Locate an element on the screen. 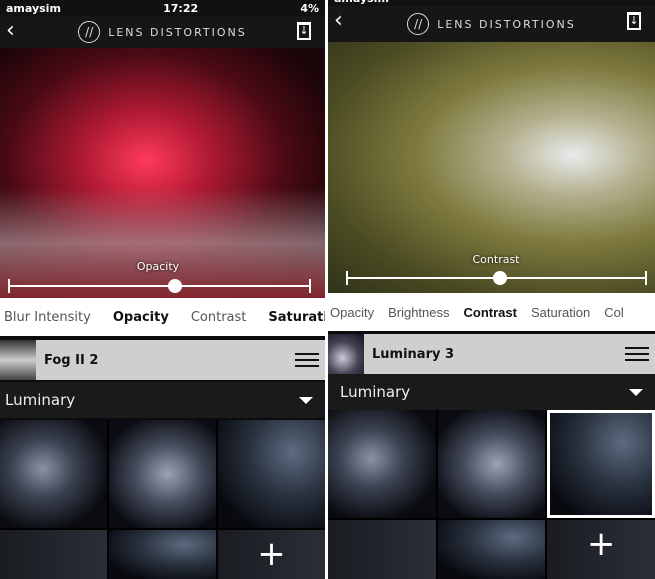 The image size is (655, 579). tab-color: Col is located at coordinates (614, 312).